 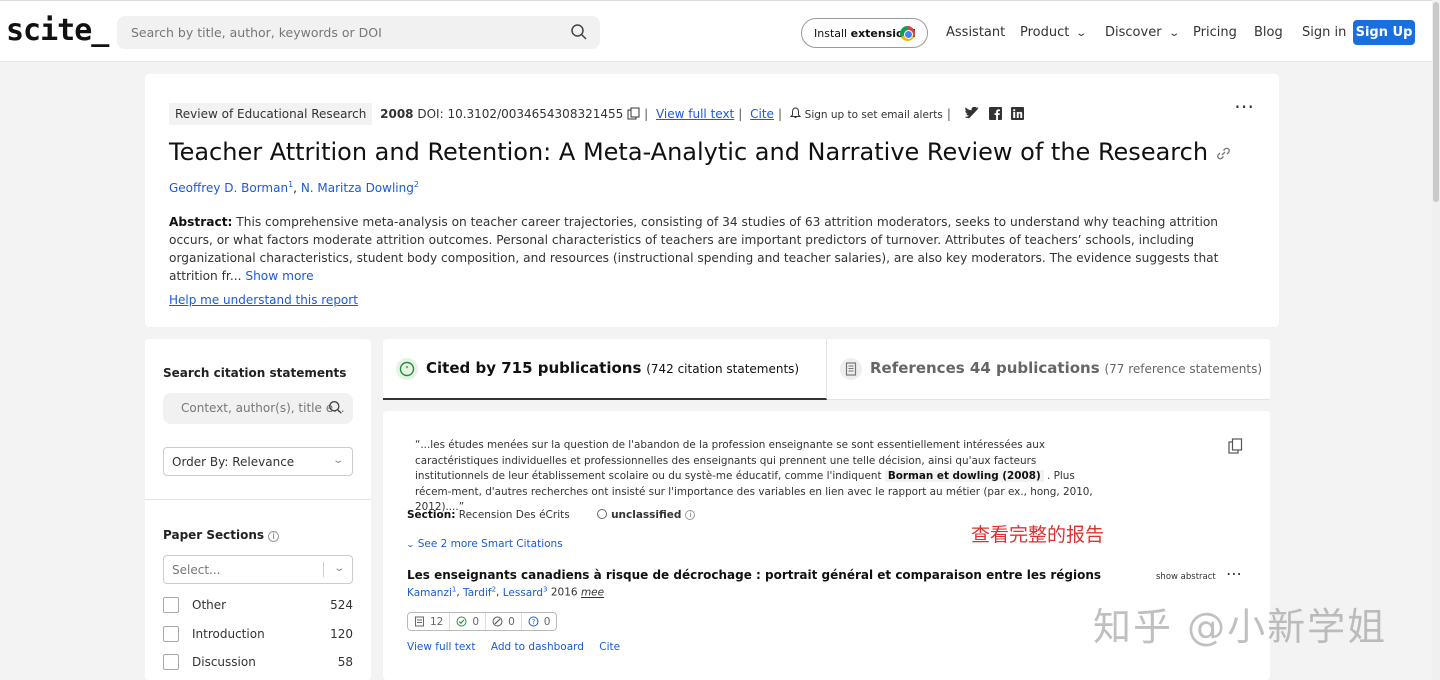 What do you see at coordinates (231, 187) in the screenshot?
I see `author-link: Geoffrey D. Borman1` at bounding box center [231, 187].